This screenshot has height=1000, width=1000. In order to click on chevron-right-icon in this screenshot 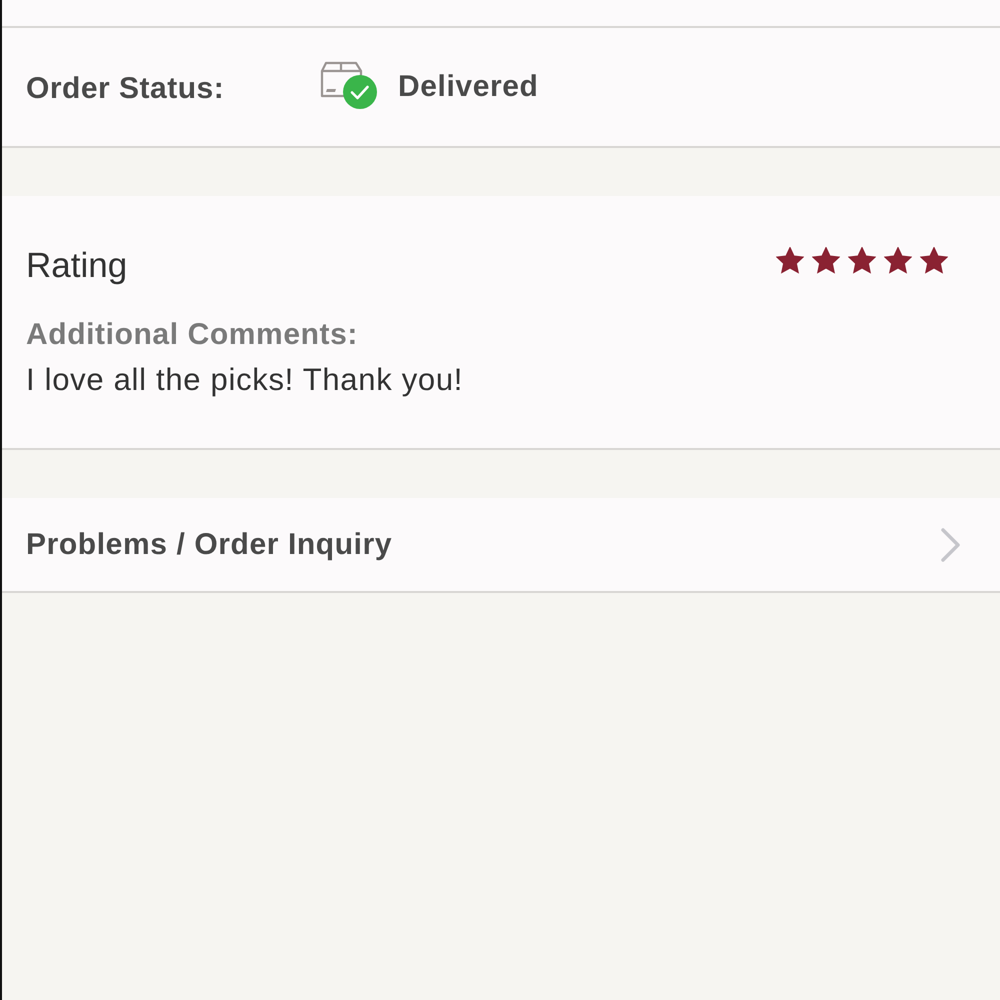, I will do `click(951, 544)`.